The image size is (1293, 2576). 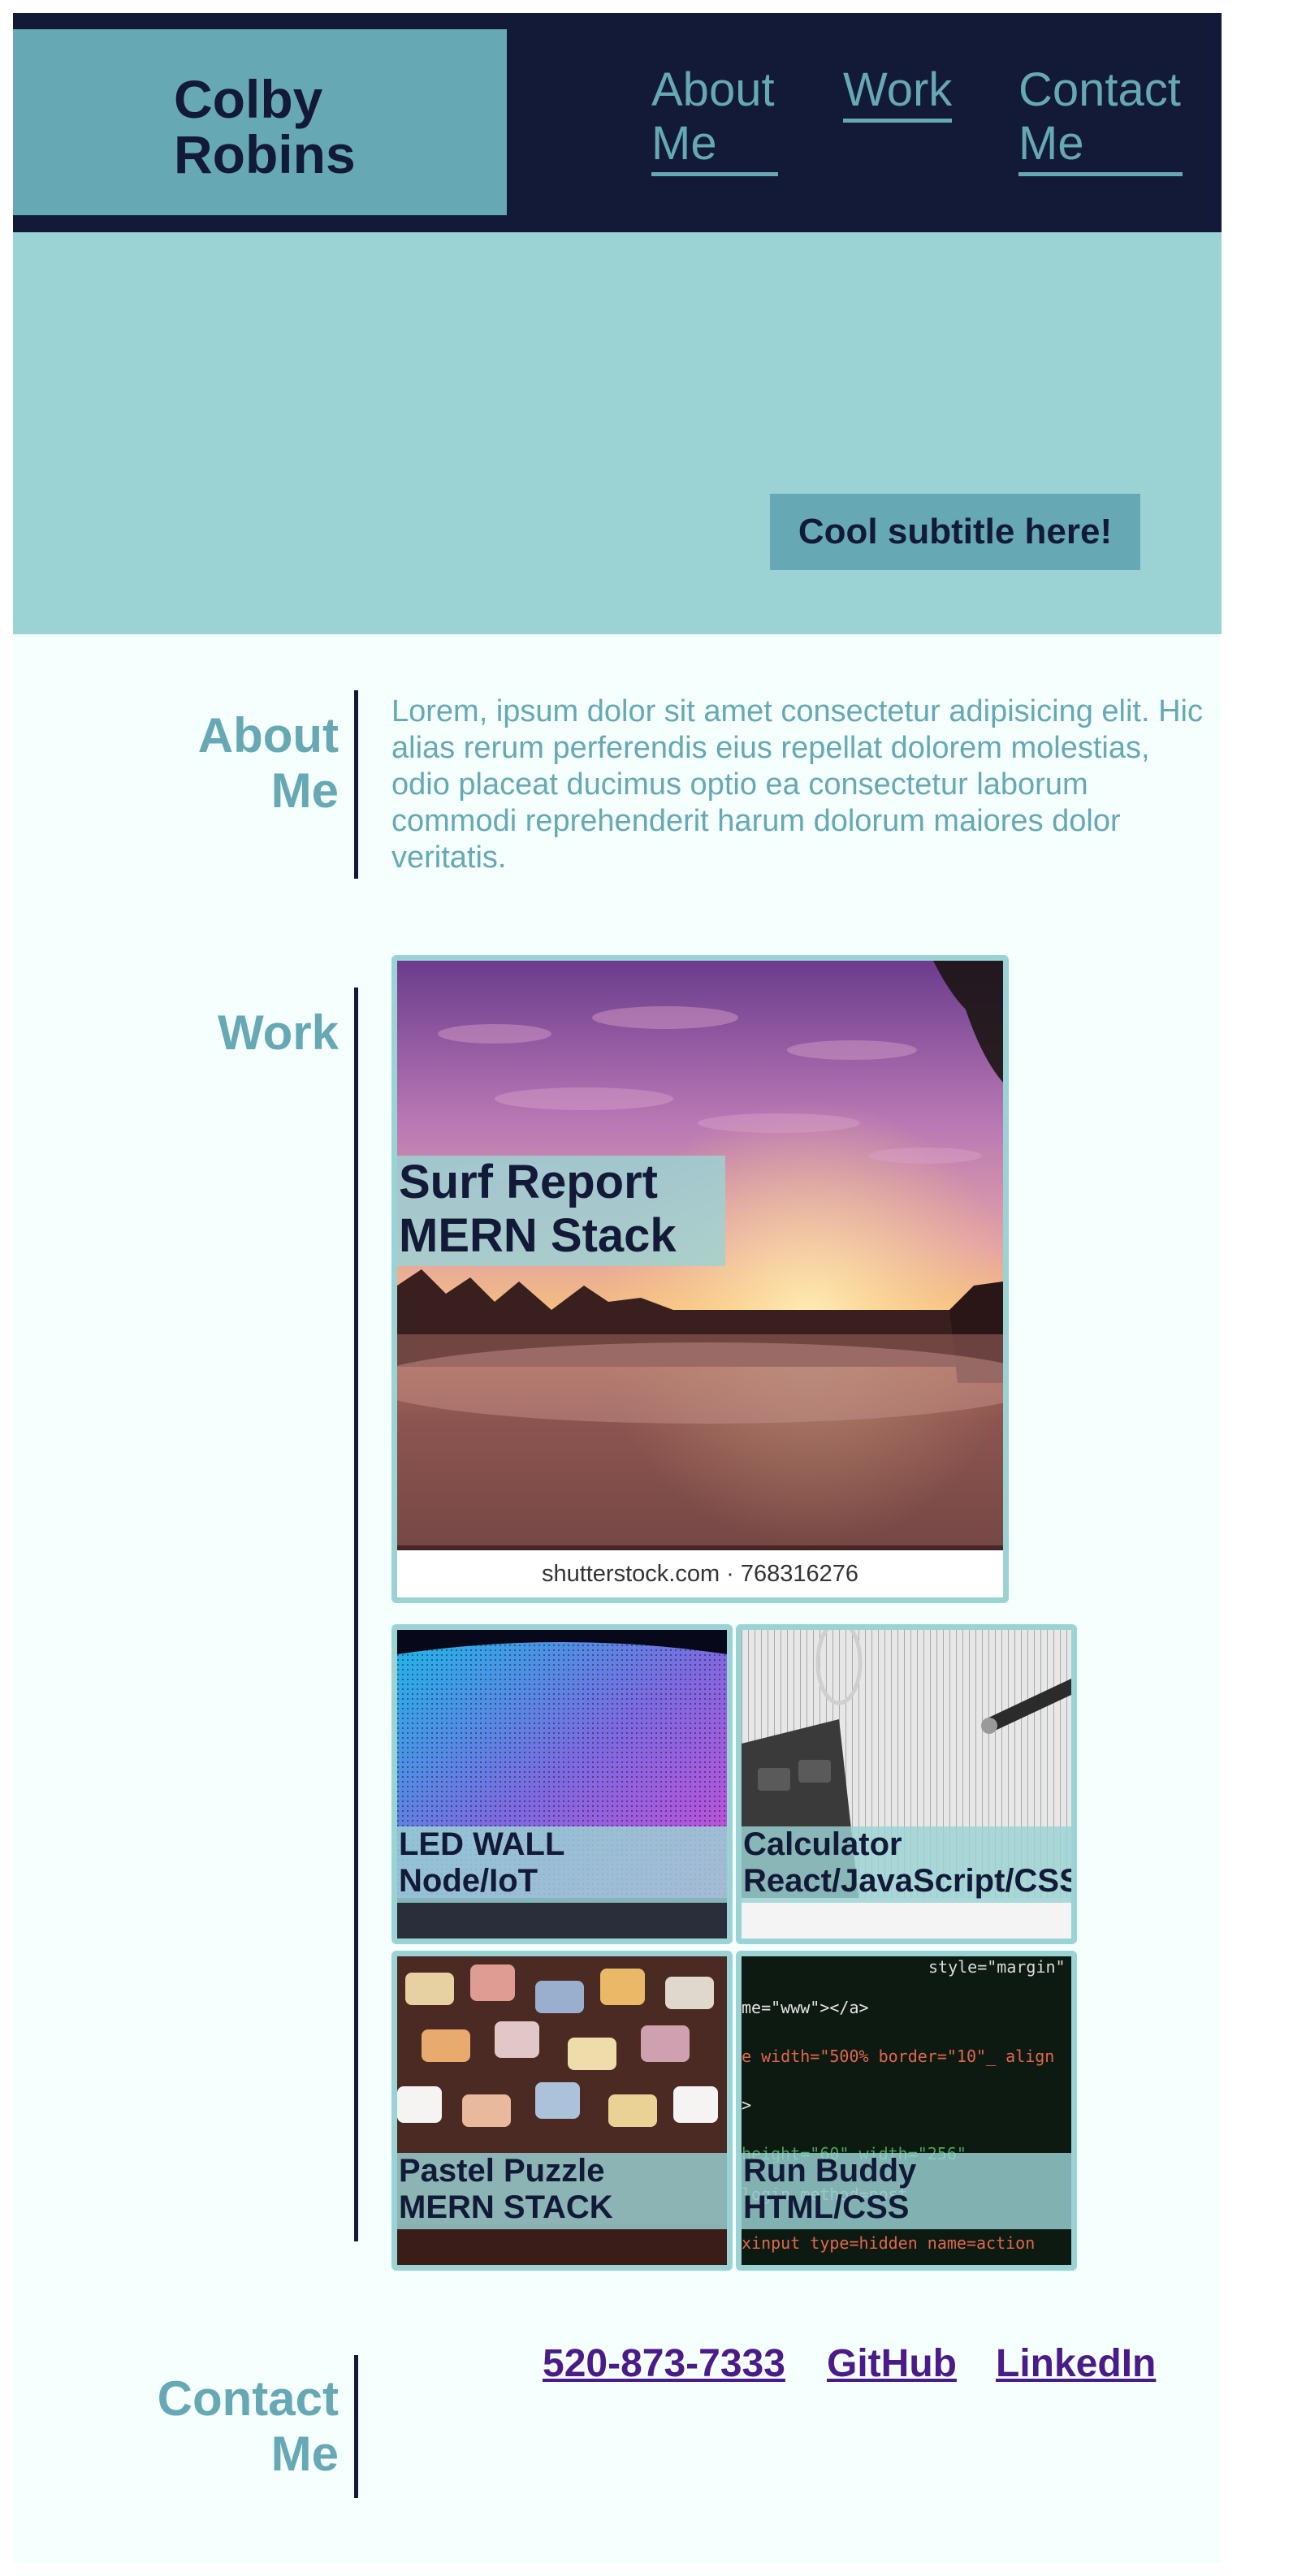 What do you see at coordinates (1076, 2364) in the screenshot?
I see `linkedin-link: LinkedIn` at bounding box center [1076, 2364].